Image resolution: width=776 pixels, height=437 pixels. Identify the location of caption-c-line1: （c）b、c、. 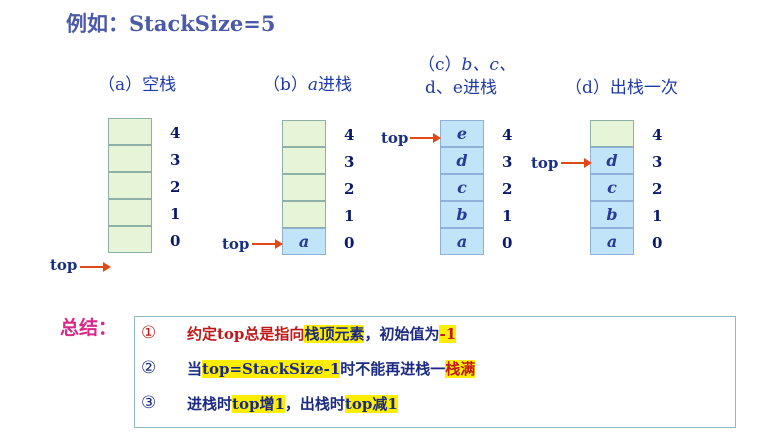
(467, 62).